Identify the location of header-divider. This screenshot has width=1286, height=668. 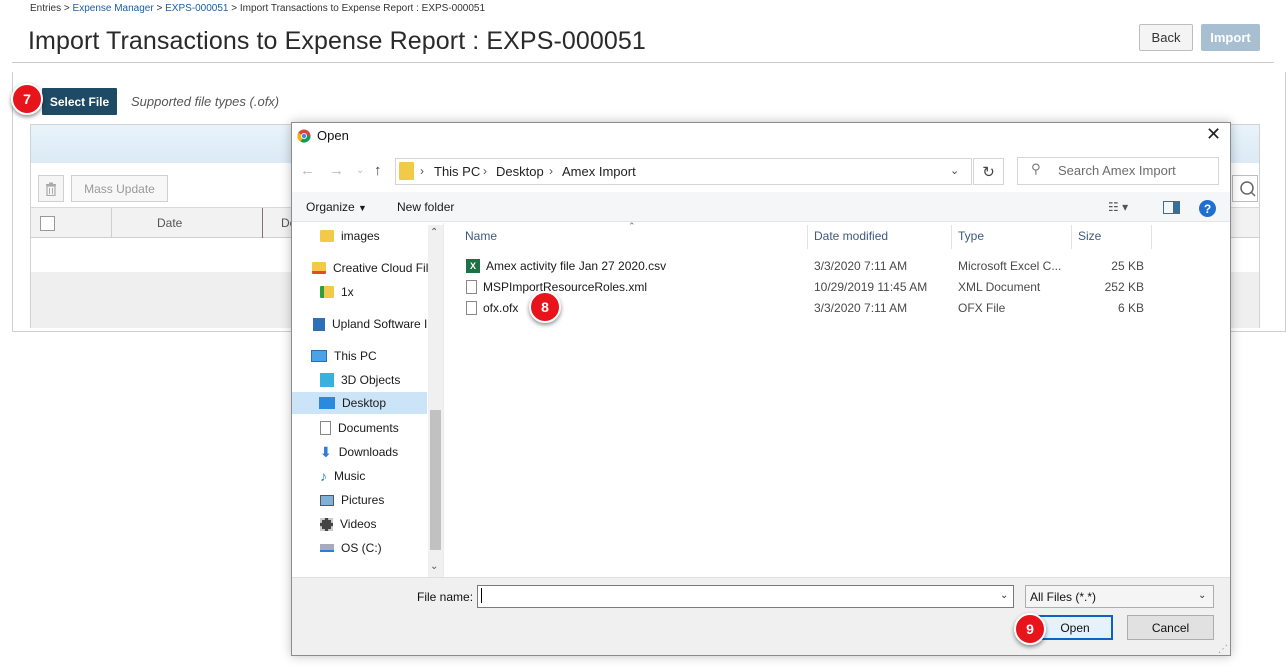
(643, 62).